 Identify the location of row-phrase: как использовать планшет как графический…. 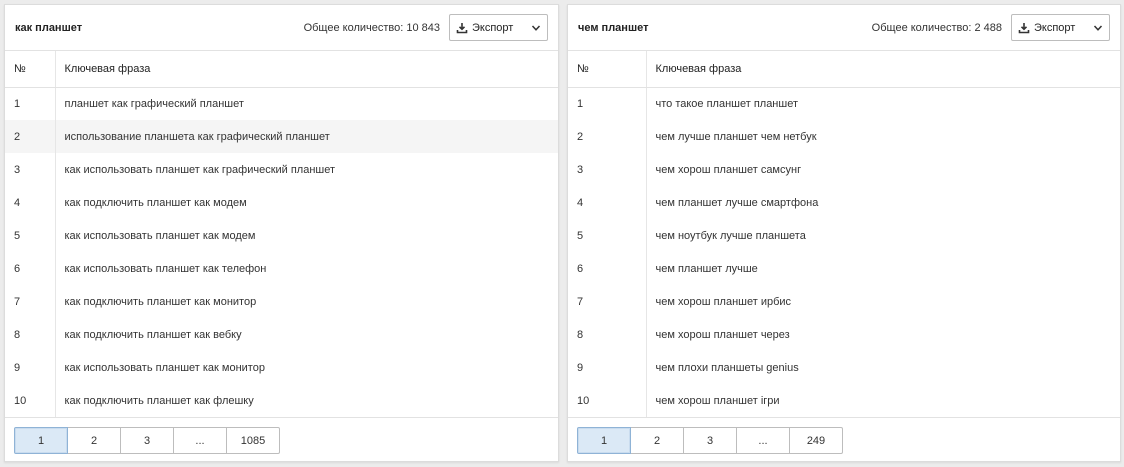
(200, 169).